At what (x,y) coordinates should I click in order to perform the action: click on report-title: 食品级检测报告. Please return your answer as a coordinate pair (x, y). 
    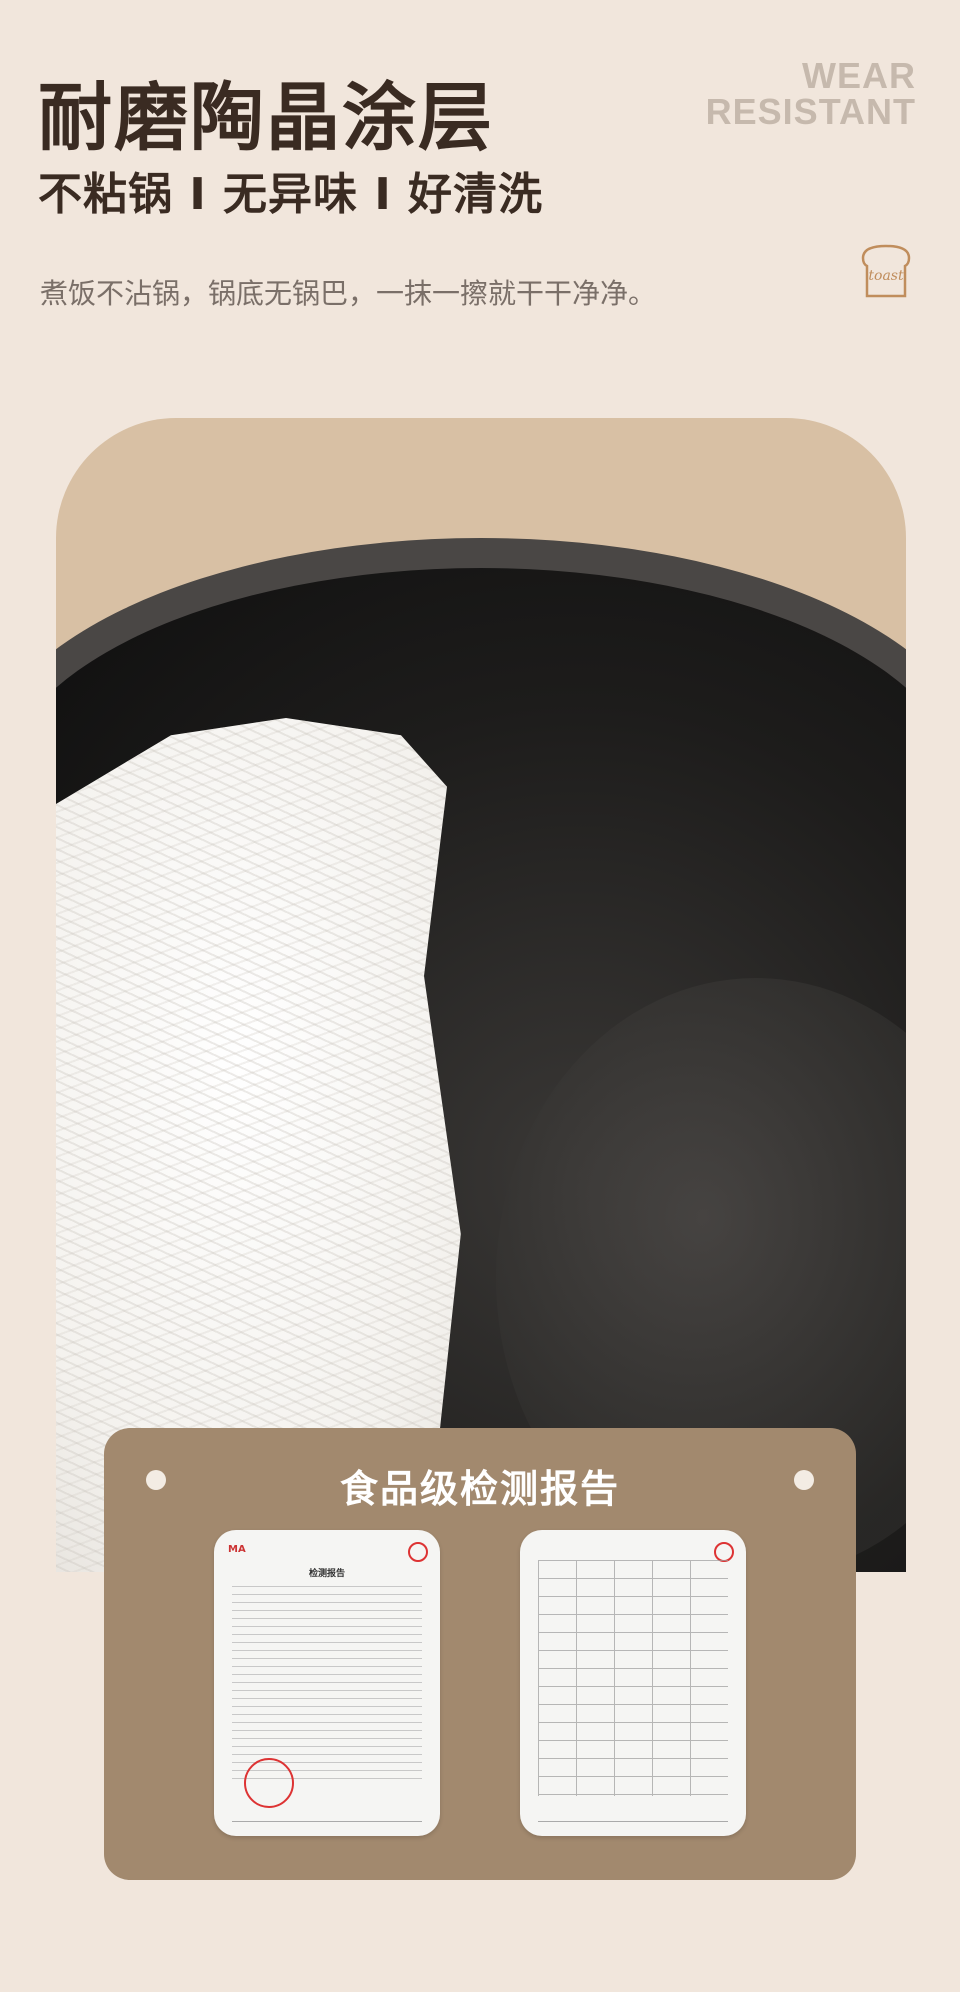
    Looking at the image, I should click on (479, 1489).